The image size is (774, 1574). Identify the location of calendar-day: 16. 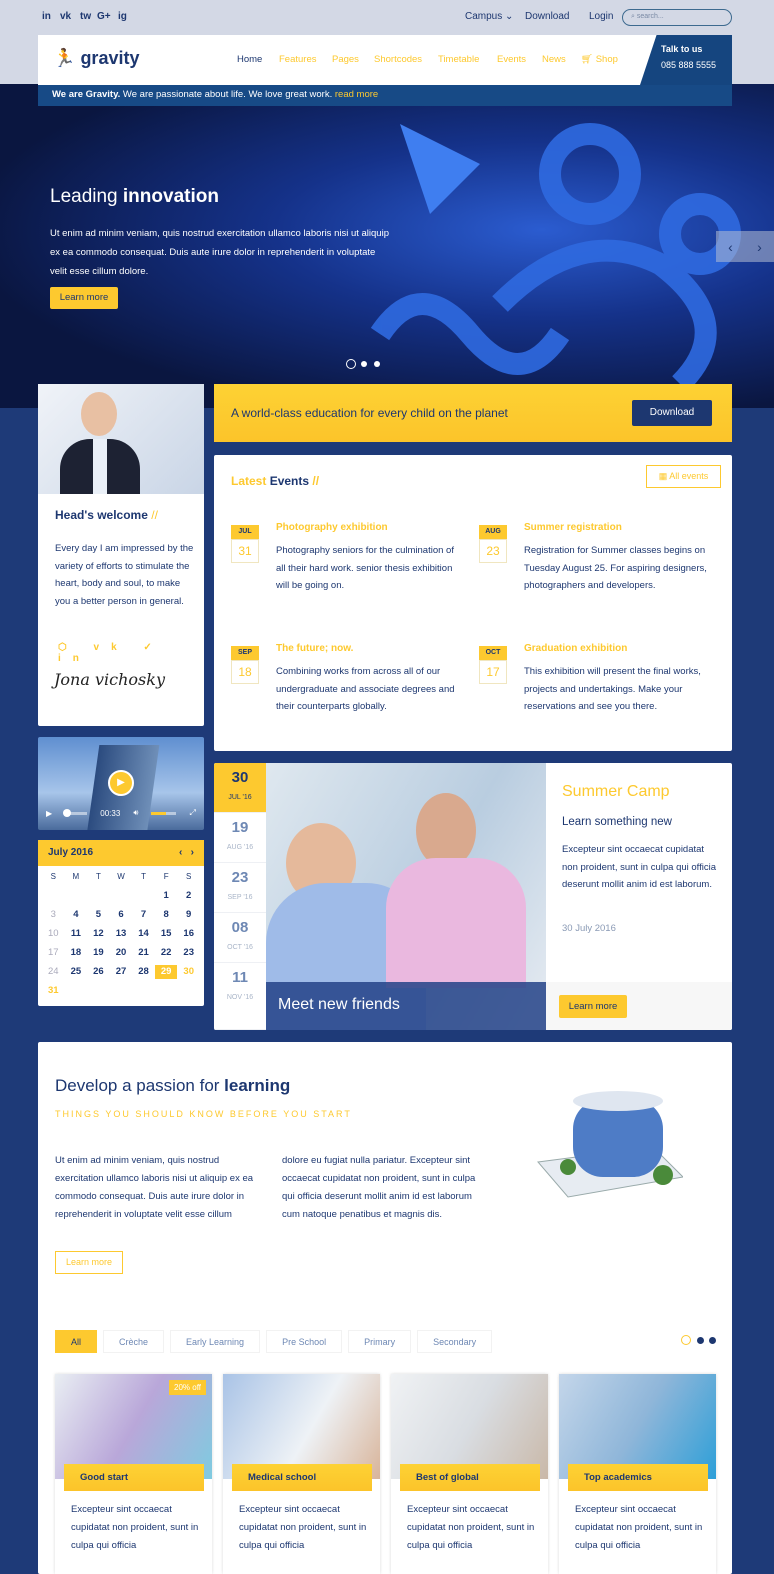
(188, 934).